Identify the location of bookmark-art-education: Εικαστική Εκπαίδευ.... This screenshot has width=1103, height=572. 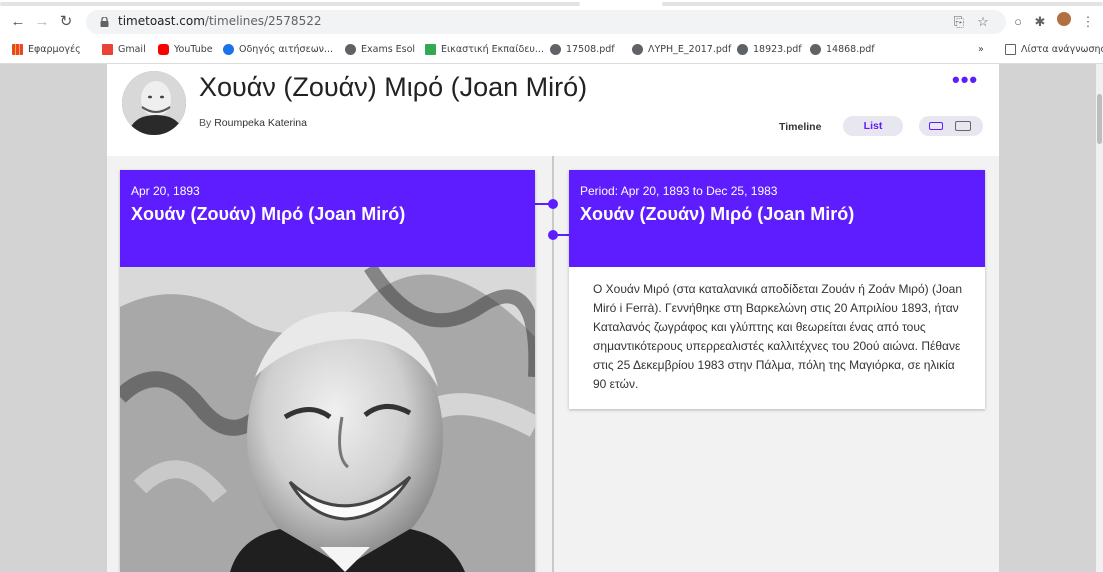
(484, 49).